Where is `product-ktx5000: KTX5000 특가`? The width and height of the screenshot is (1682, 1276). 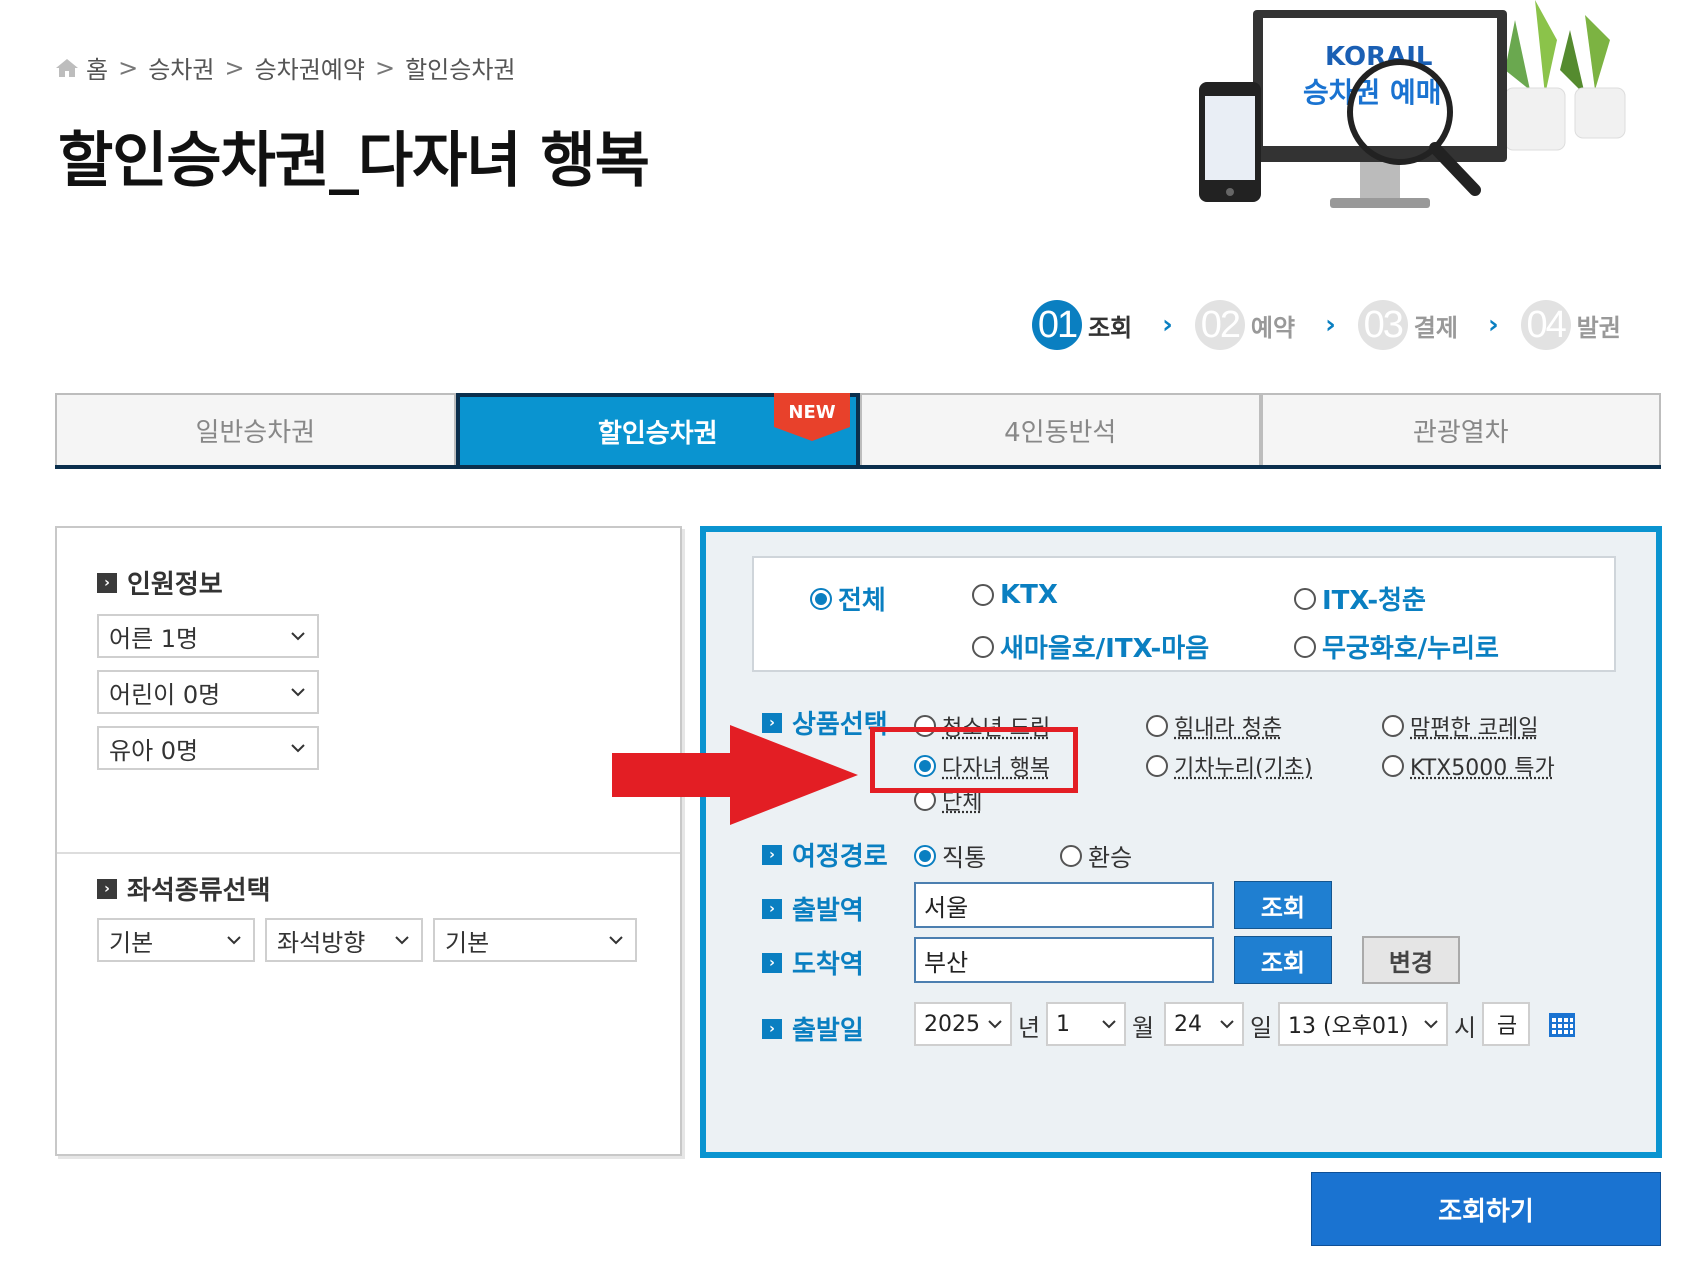
product-ktx5000: KTX5000 특가 is located at coordinates (1468, 766).